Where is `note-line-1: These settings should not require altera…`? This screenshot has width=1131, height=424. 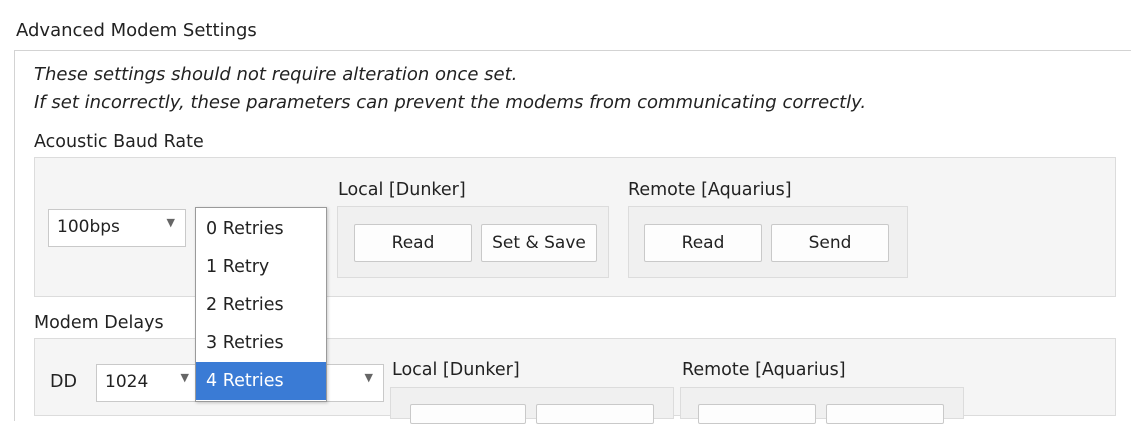
note-line-1: These settings should not require altera… is located at coordinates (276, 74).